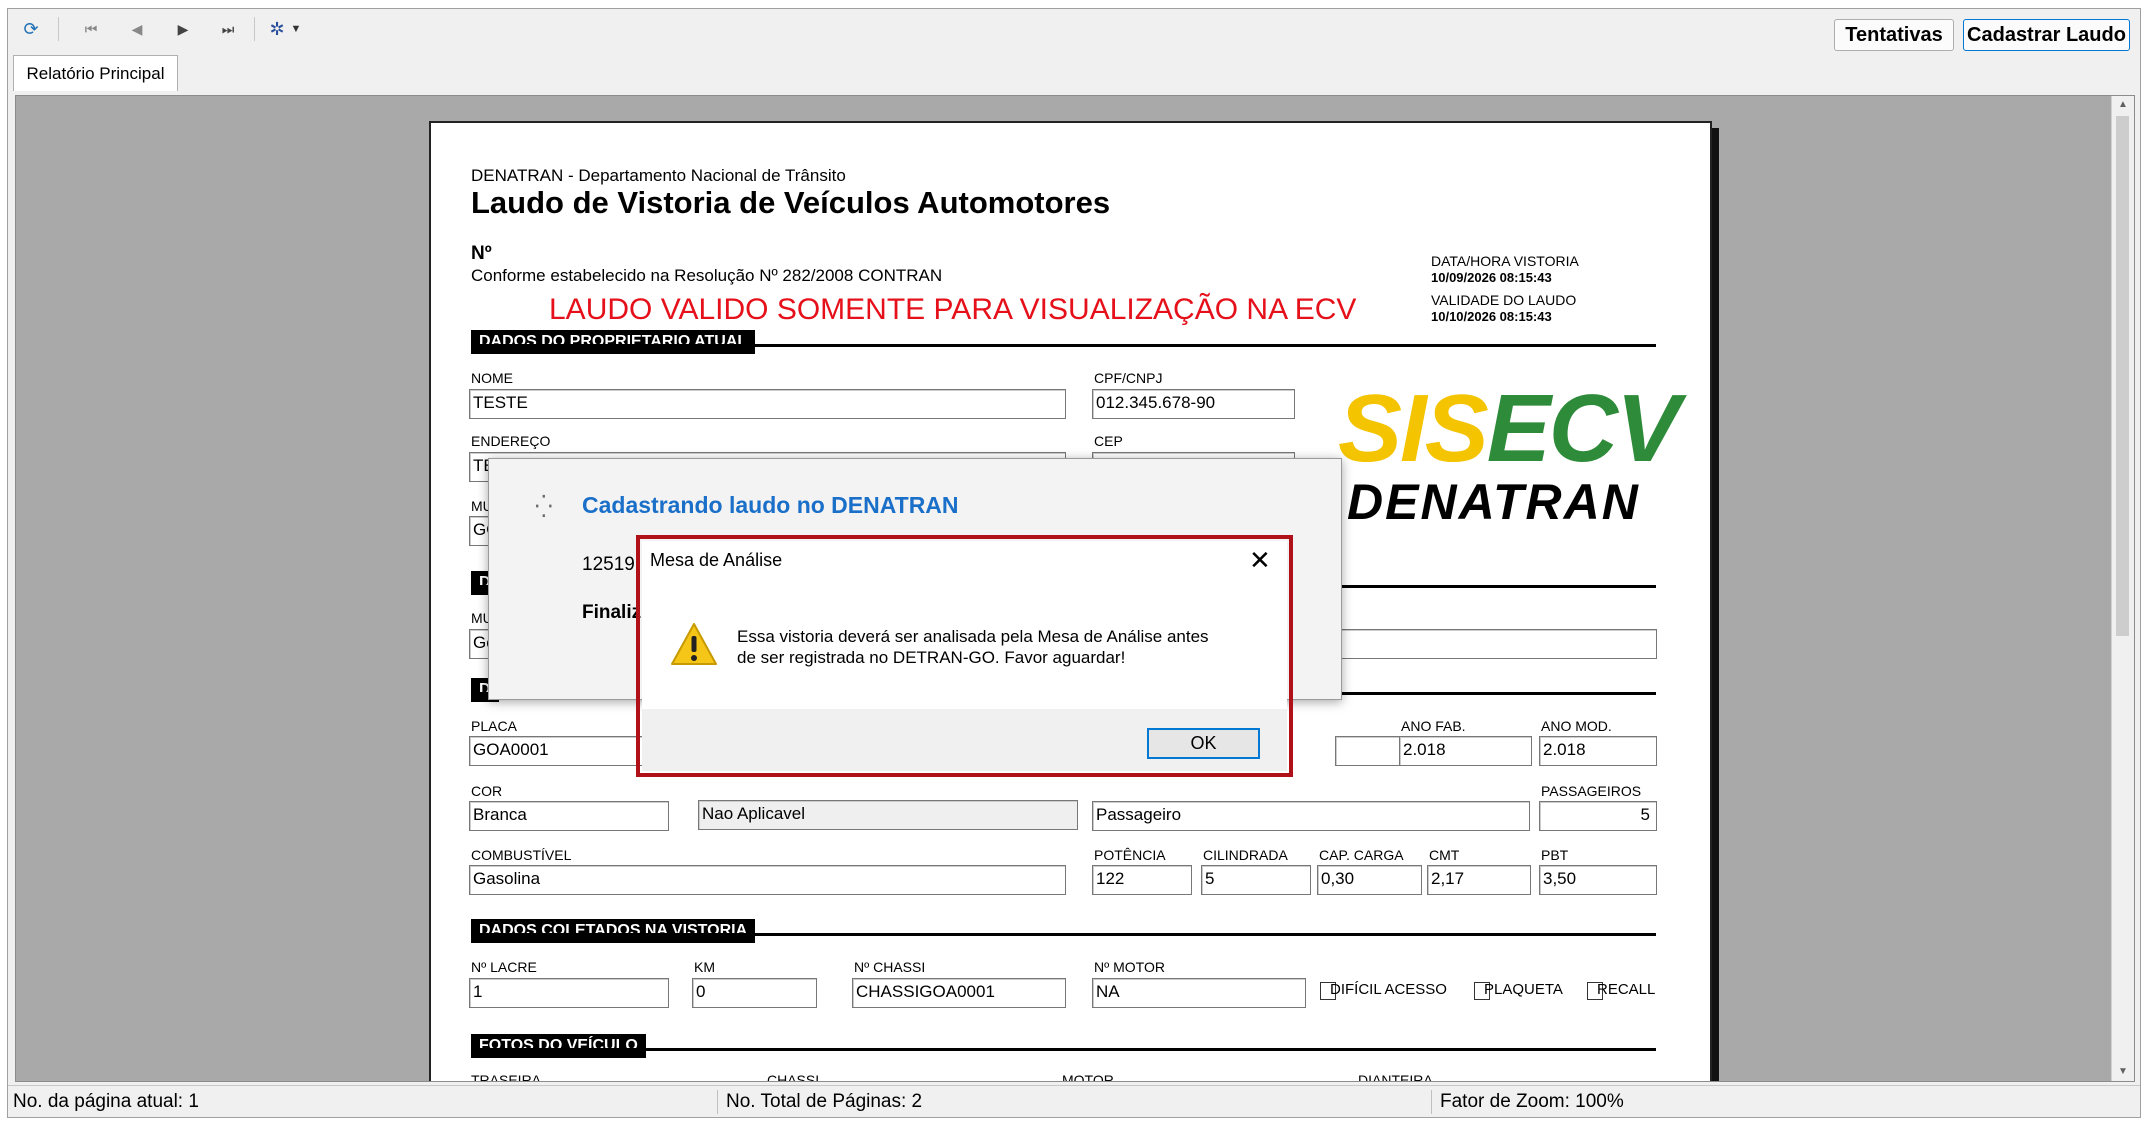 This screenshot has width=2144, height=1125. What do you see at coordinates (824, 1101) in the screenshot?
I see `total-pages-status: No. Total de Páginas: 2` at bounding box center [824, 1101].